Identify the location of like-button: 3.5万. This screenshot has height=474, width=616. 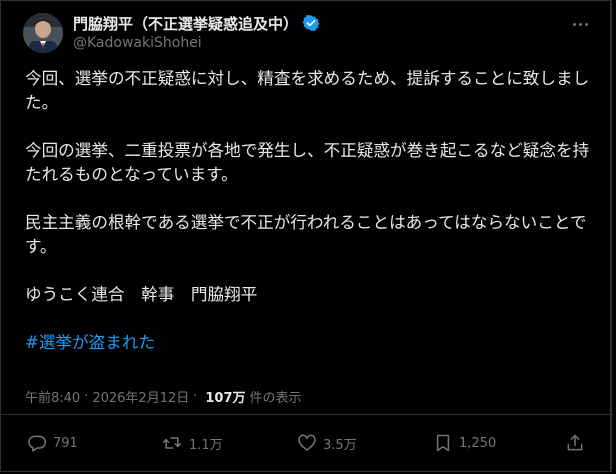
(327, 443).